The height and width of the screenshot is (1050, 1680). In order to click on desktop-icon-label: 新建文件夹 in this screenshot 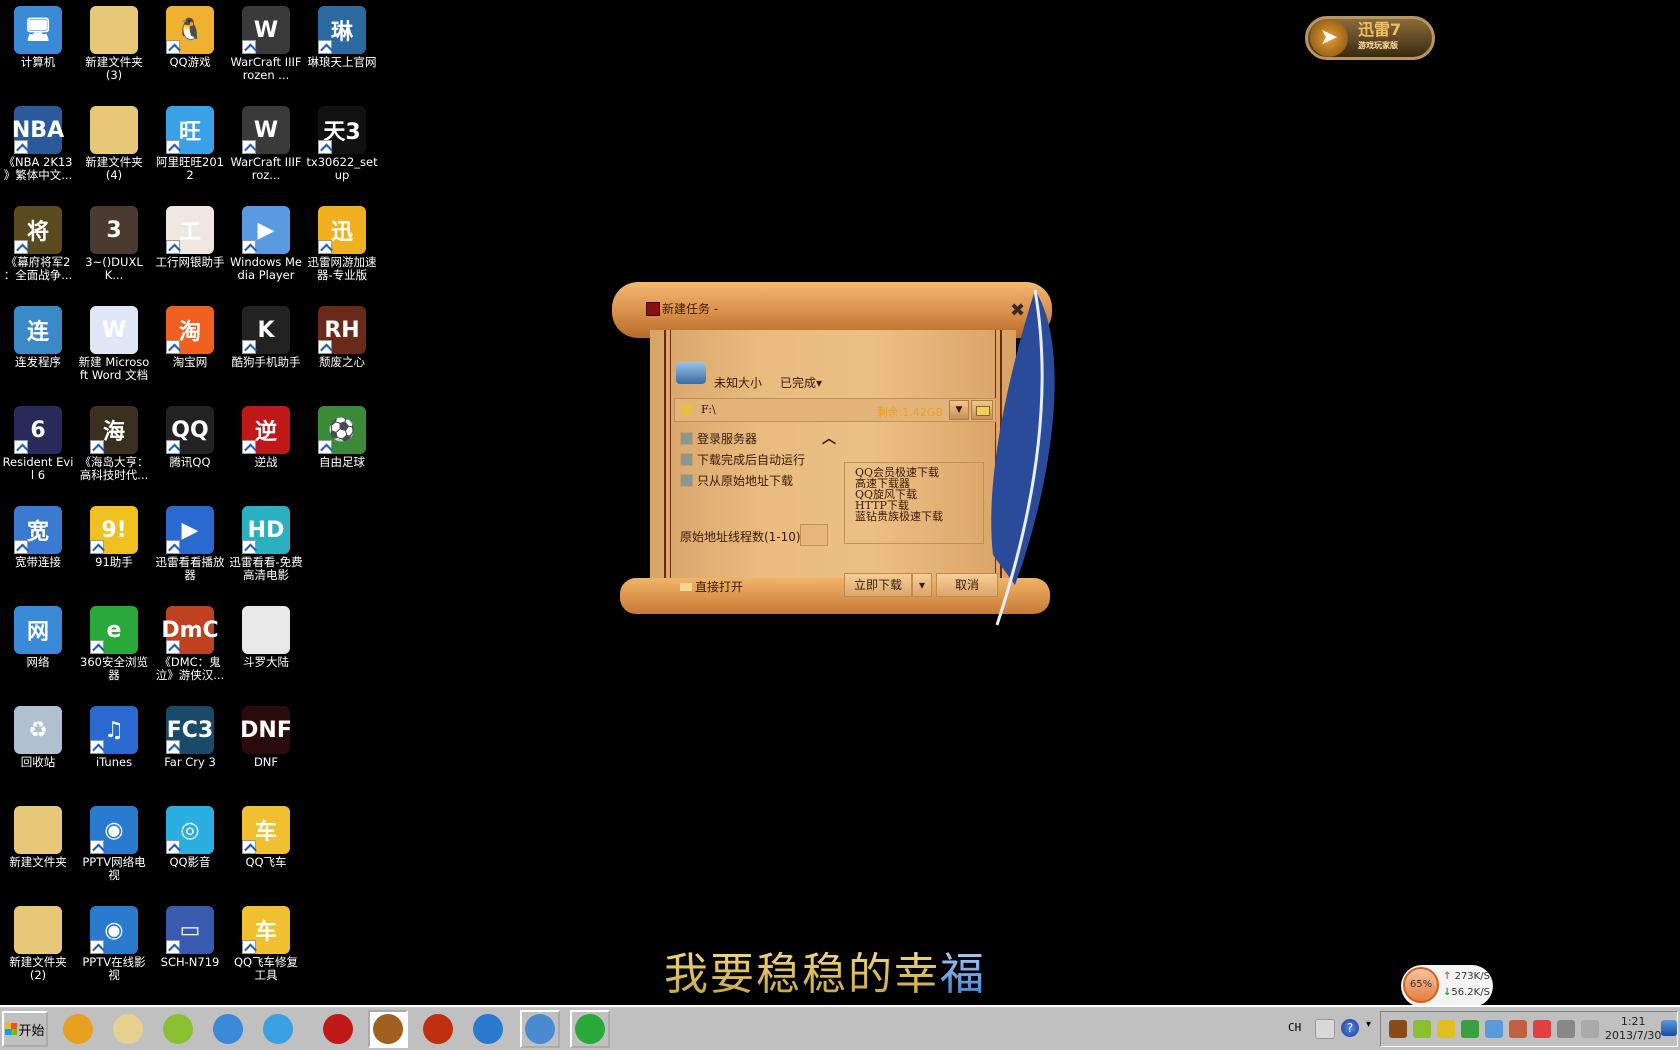, I will do `click(38, 862)`.